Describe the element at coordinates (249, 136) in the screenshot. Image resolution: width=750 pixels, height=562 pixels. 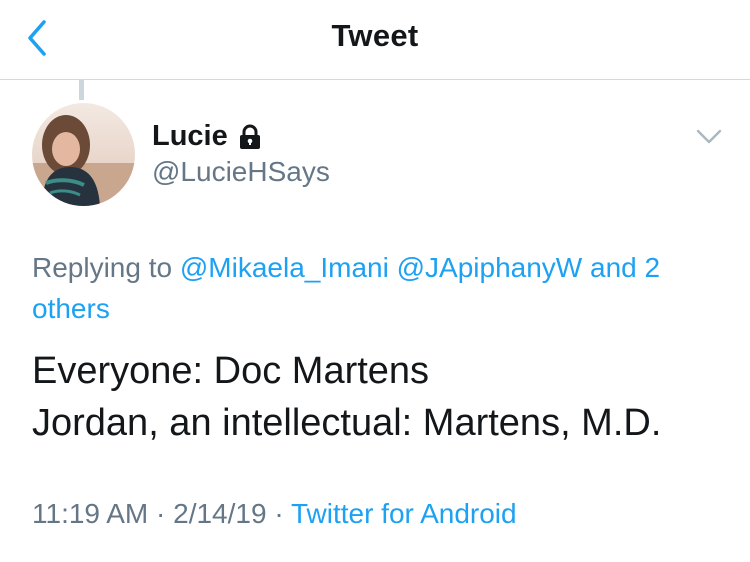
I see `lock-icon` at that location.